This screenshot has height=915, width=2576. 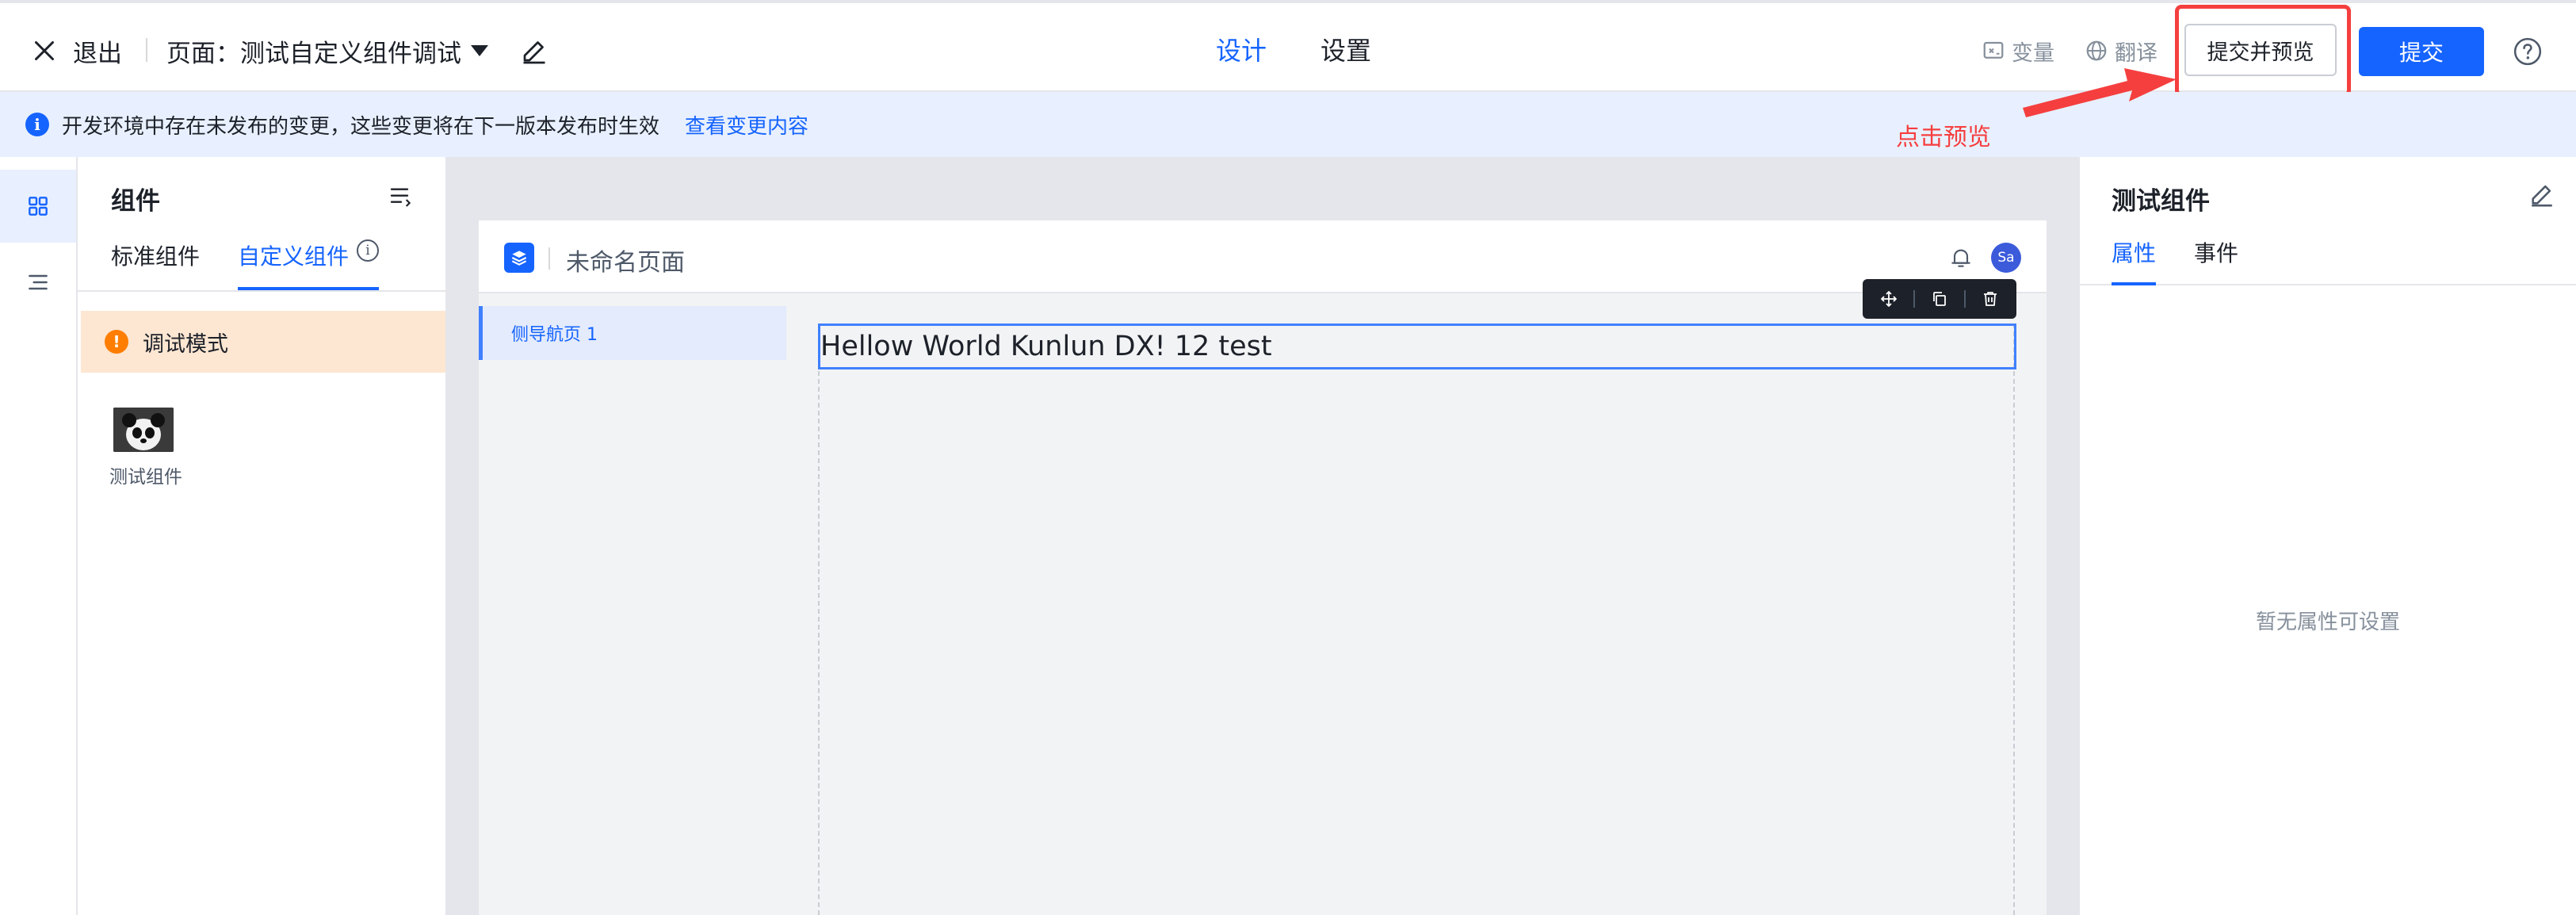 I want to click on debug-mode-banner: ! 调试模式, so click(x=263, y=342).